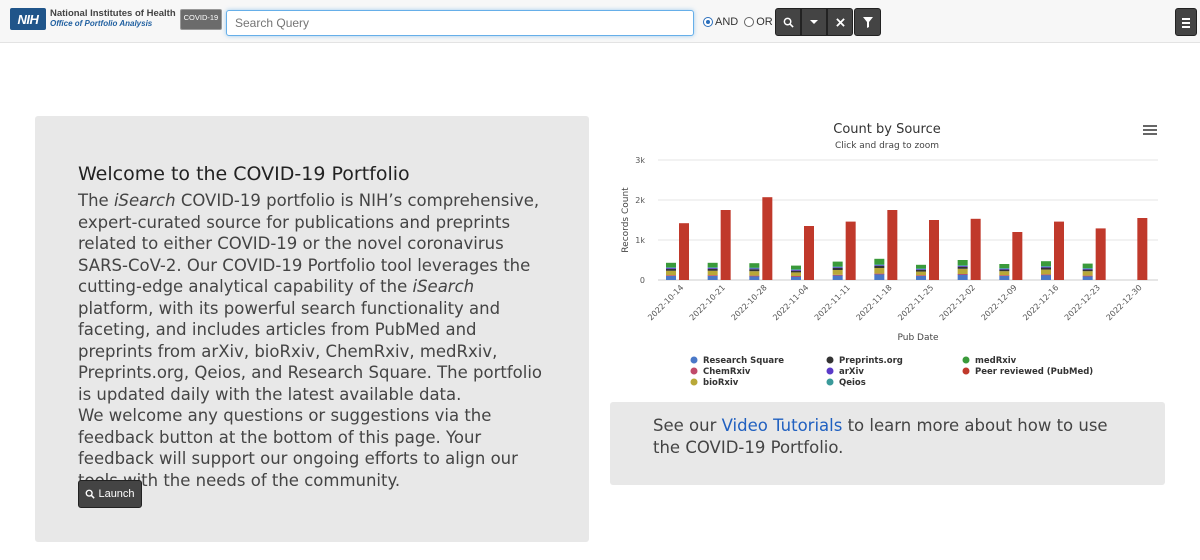 The width and height of the screenshot is (1200, 560). Describe the element at coordinates (749, 22) in the screenshot. I see `radio-or` at that location.